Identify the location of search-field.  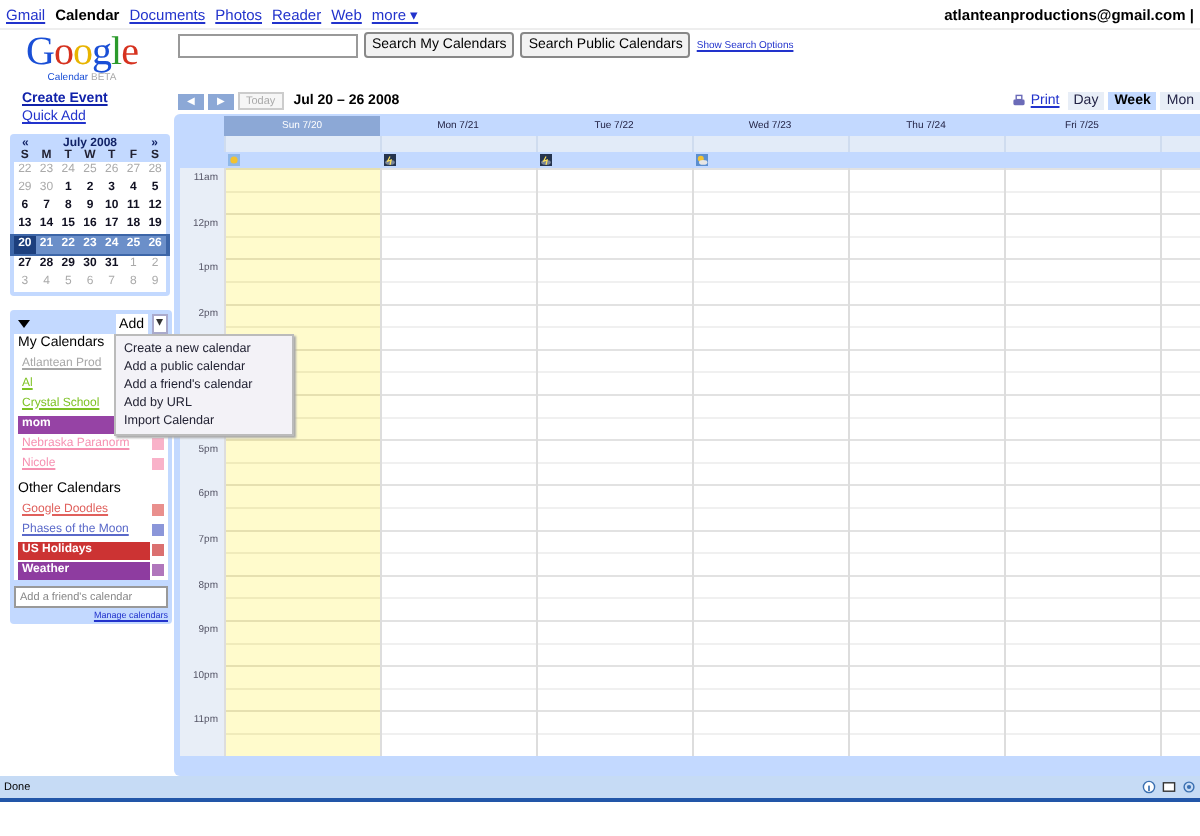
(268, 46).